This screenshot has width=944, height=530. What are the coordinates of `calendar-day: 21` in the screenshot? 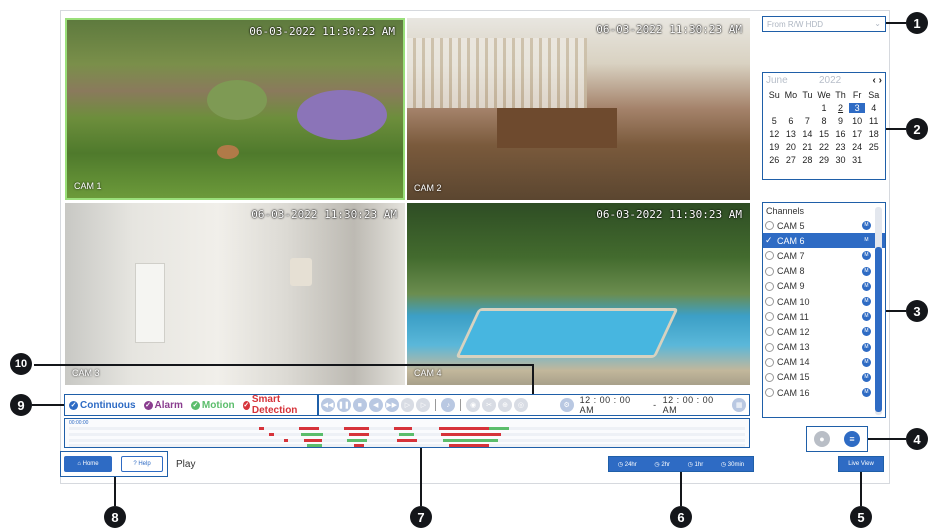 It's located at (807, 147).